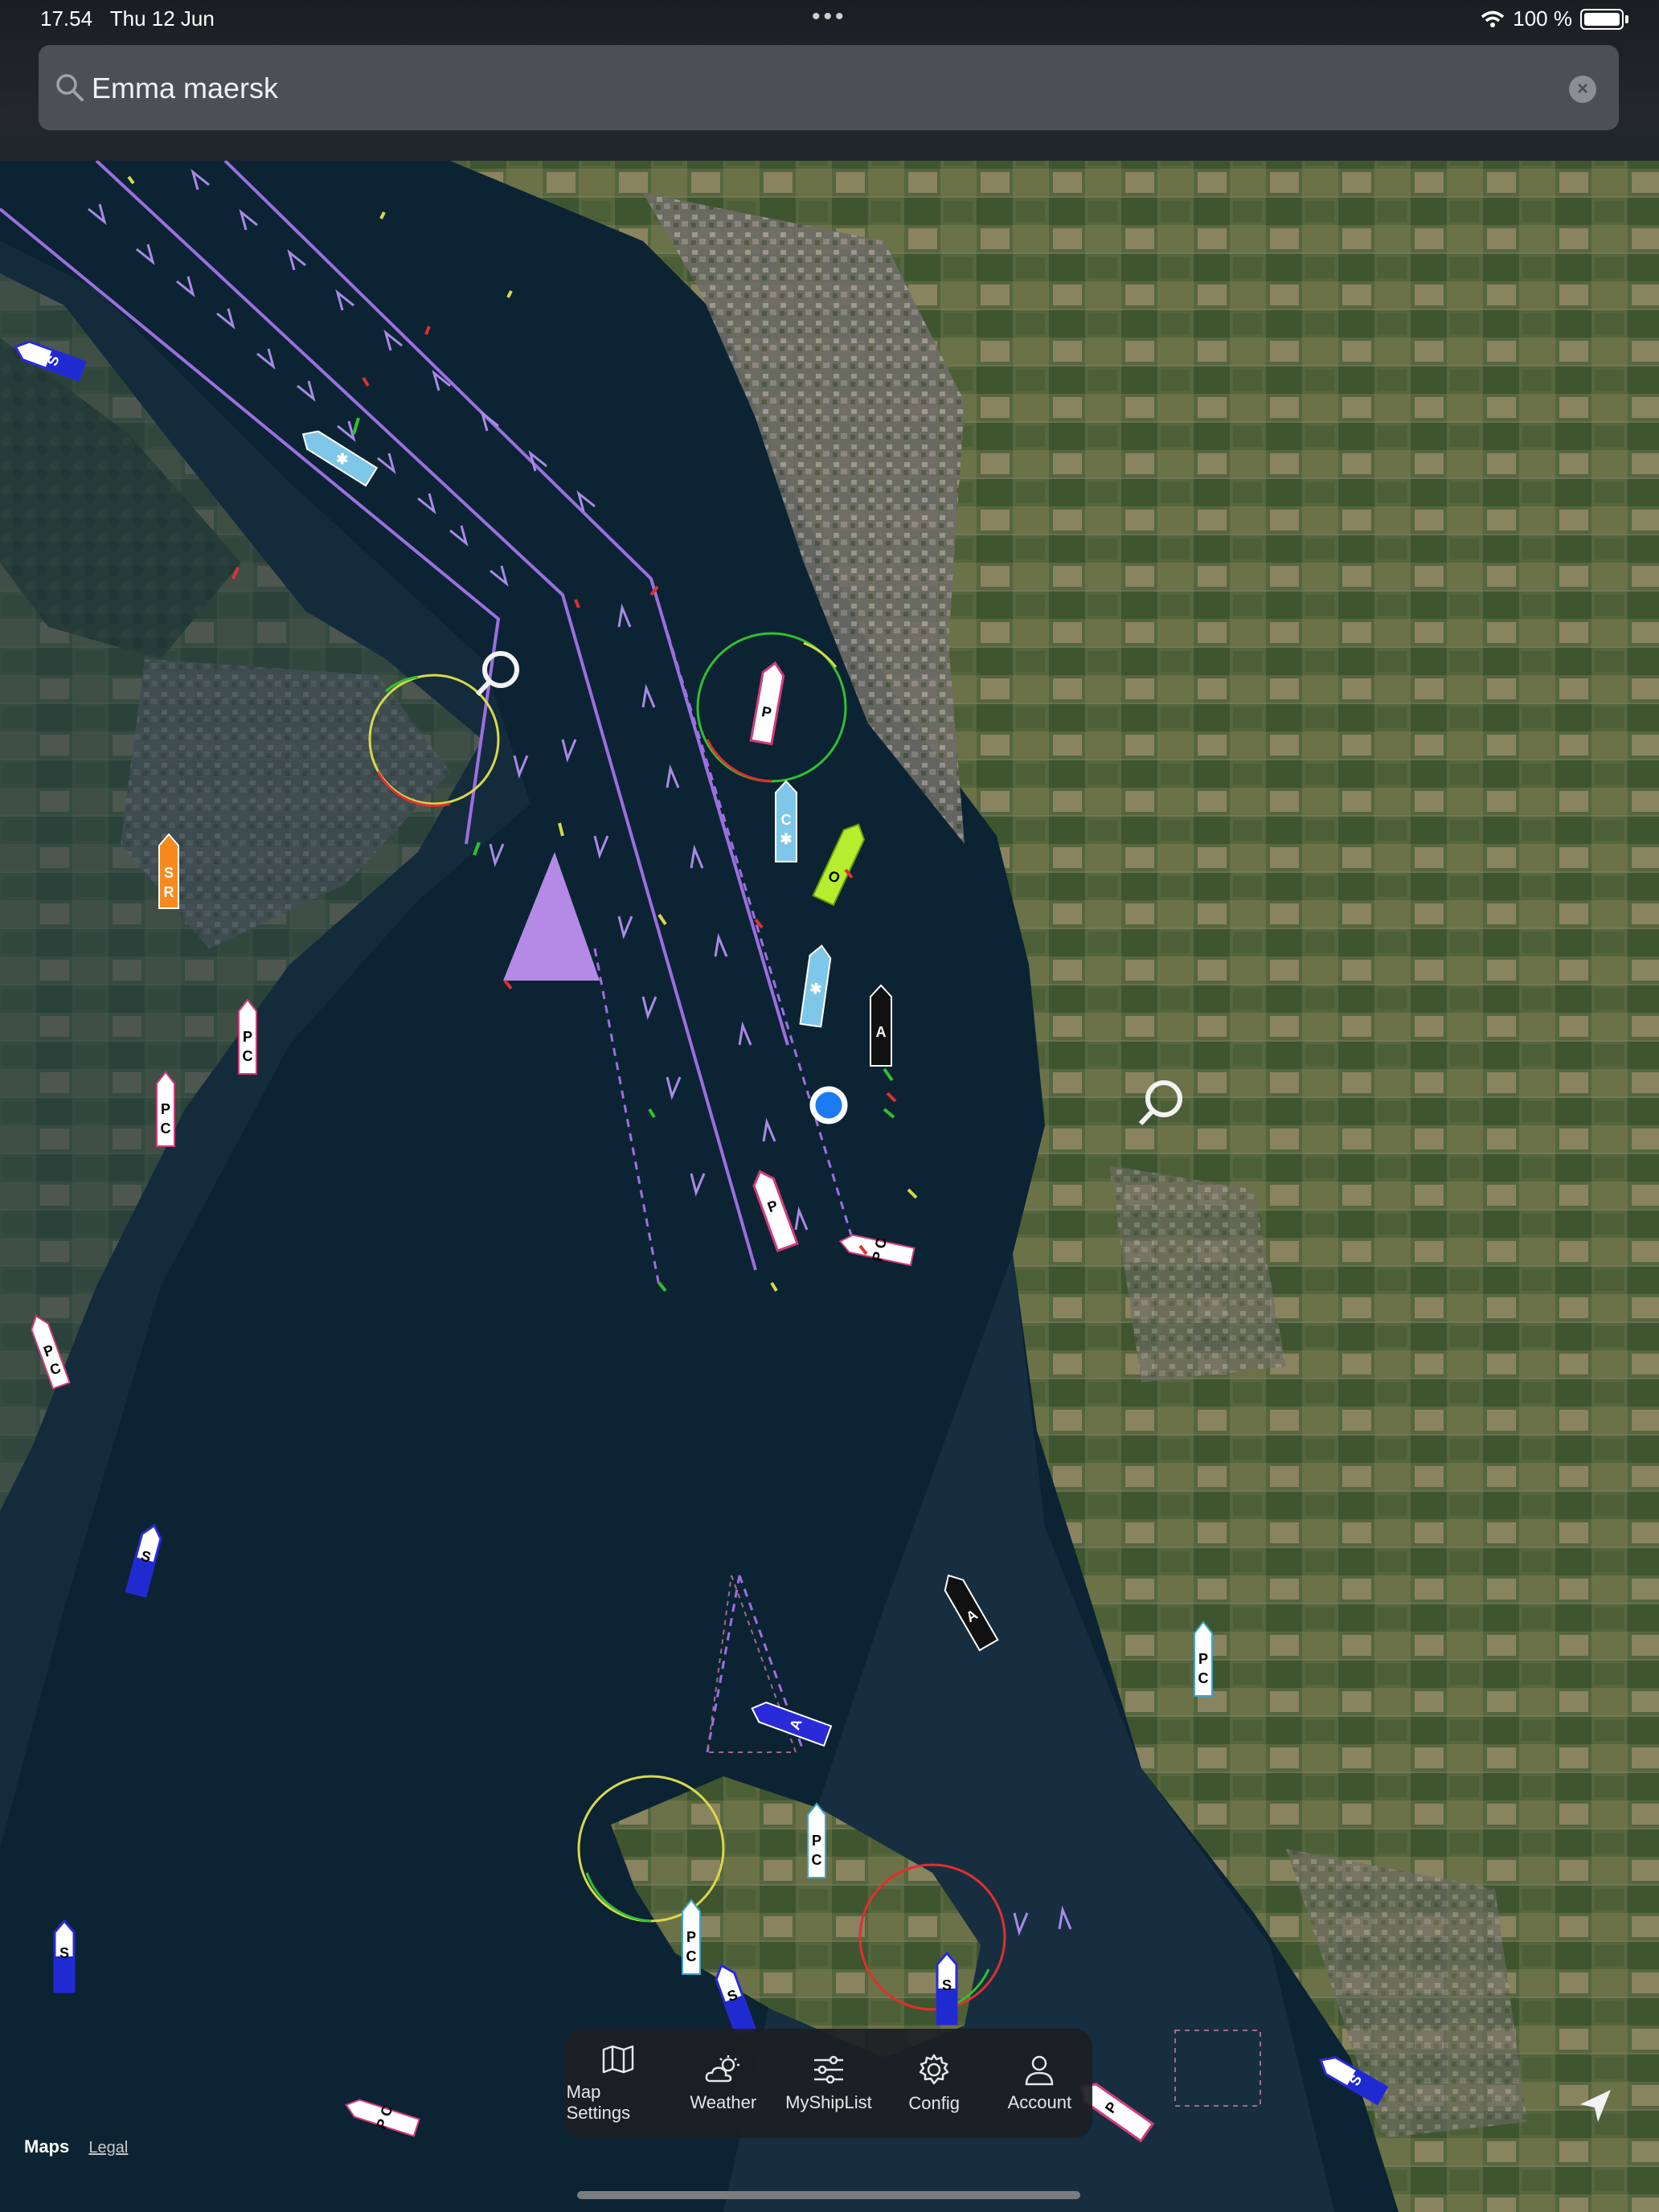  What do you see at coordinates (617, 2059) in the screenshot?
I see `map-icon` at bounding box center [617, 2059].